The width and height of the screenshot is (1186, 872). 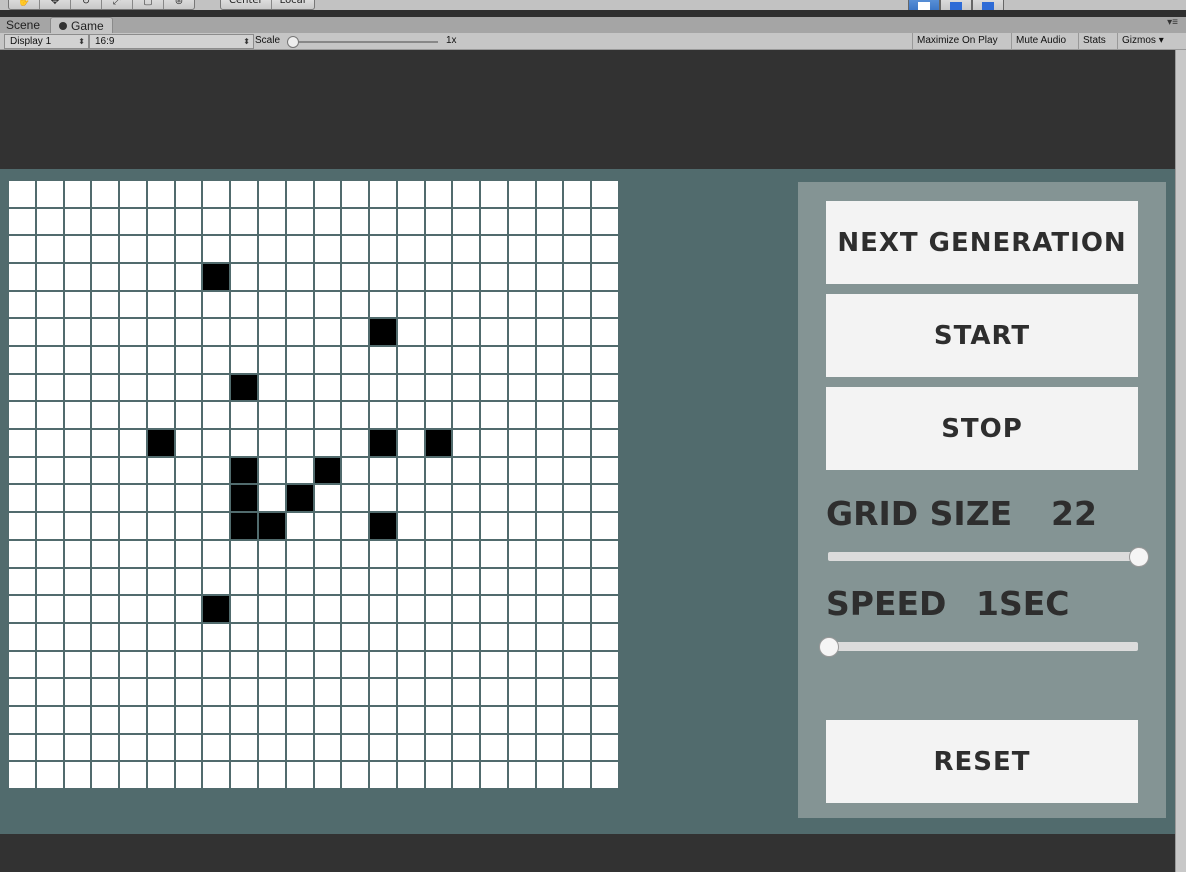 I want to click on mute-audio-toggle: Mute Audio, so click(x=1040, y=41).